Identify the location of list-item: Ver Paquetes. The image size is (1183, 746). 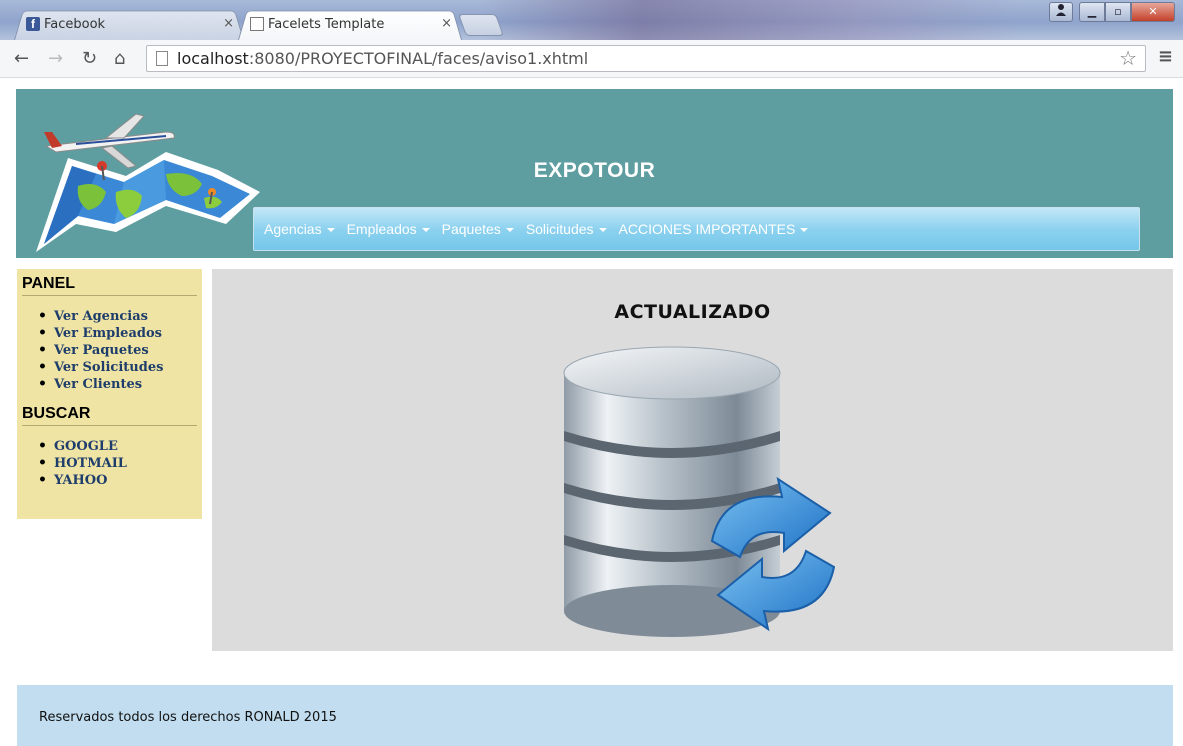
(117, 350).